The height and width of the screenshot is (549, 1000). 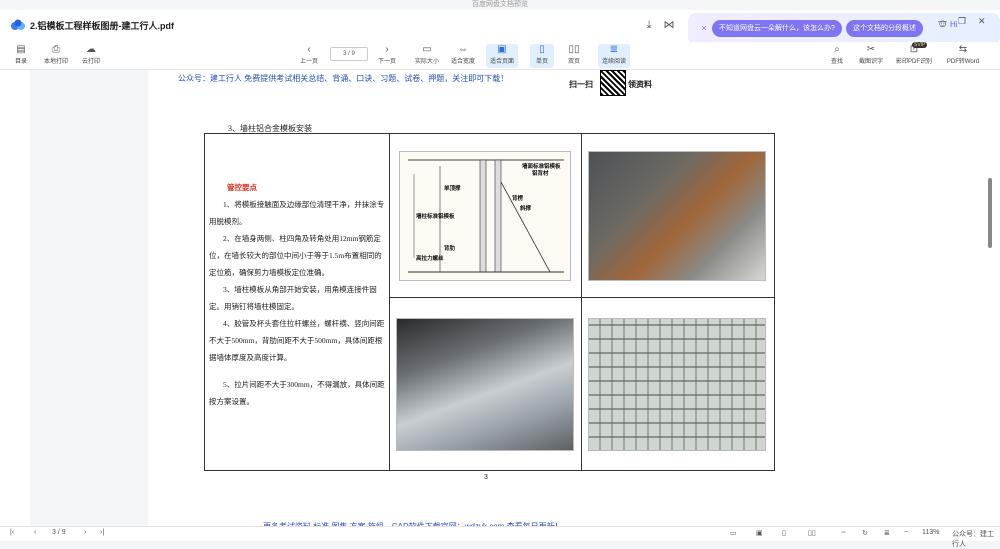 I want to click on single-icon: ▯, so click(x=784, y=533).